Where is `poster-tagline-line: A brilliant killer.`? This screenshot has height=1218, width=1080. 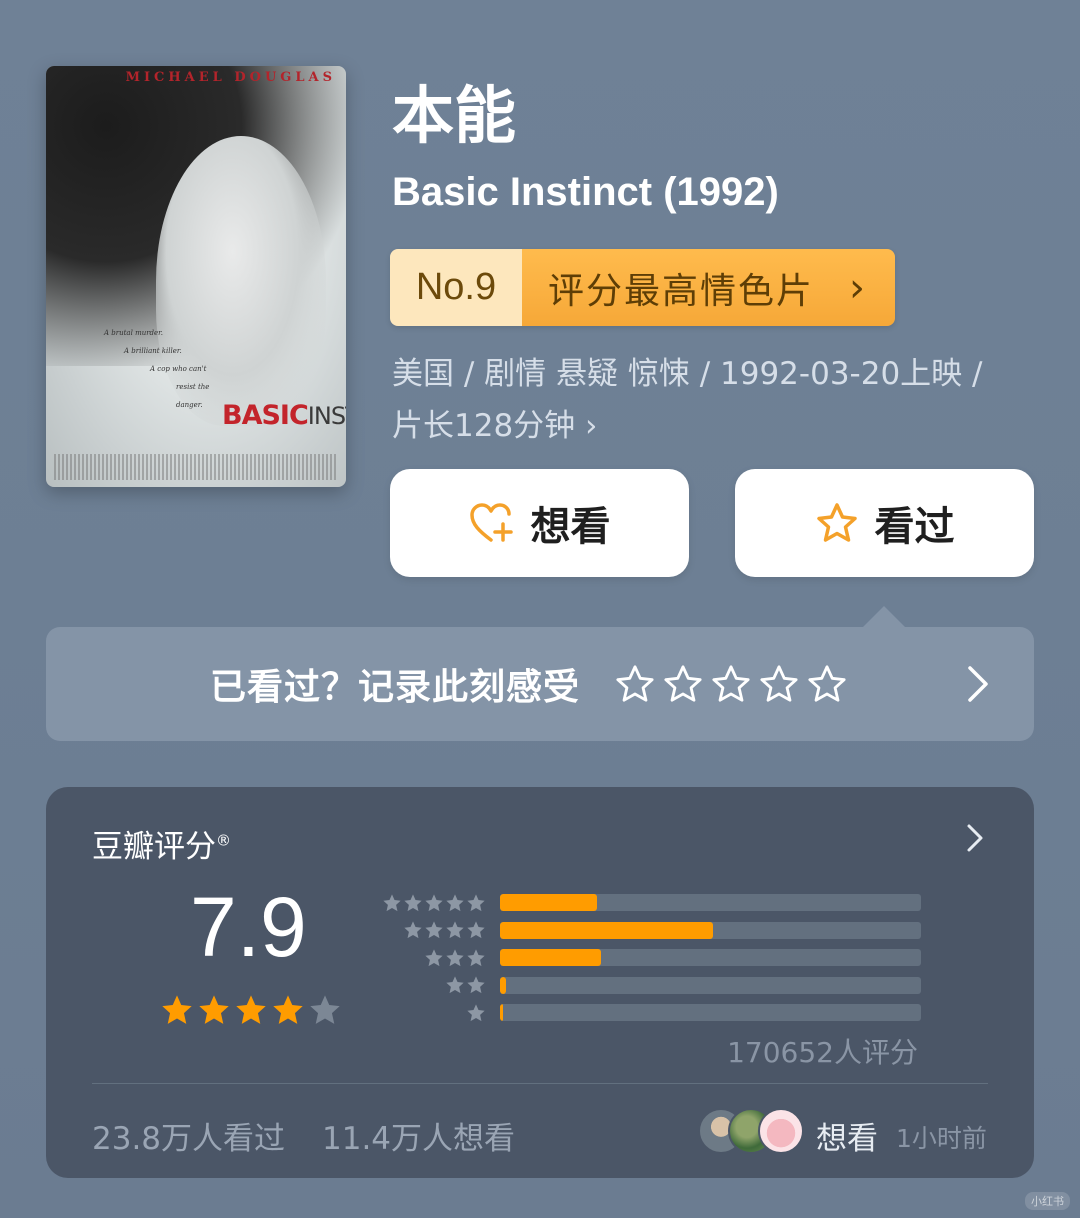 poster-tagline-line: A brilliant killer. is located at coordinates (153, 351).